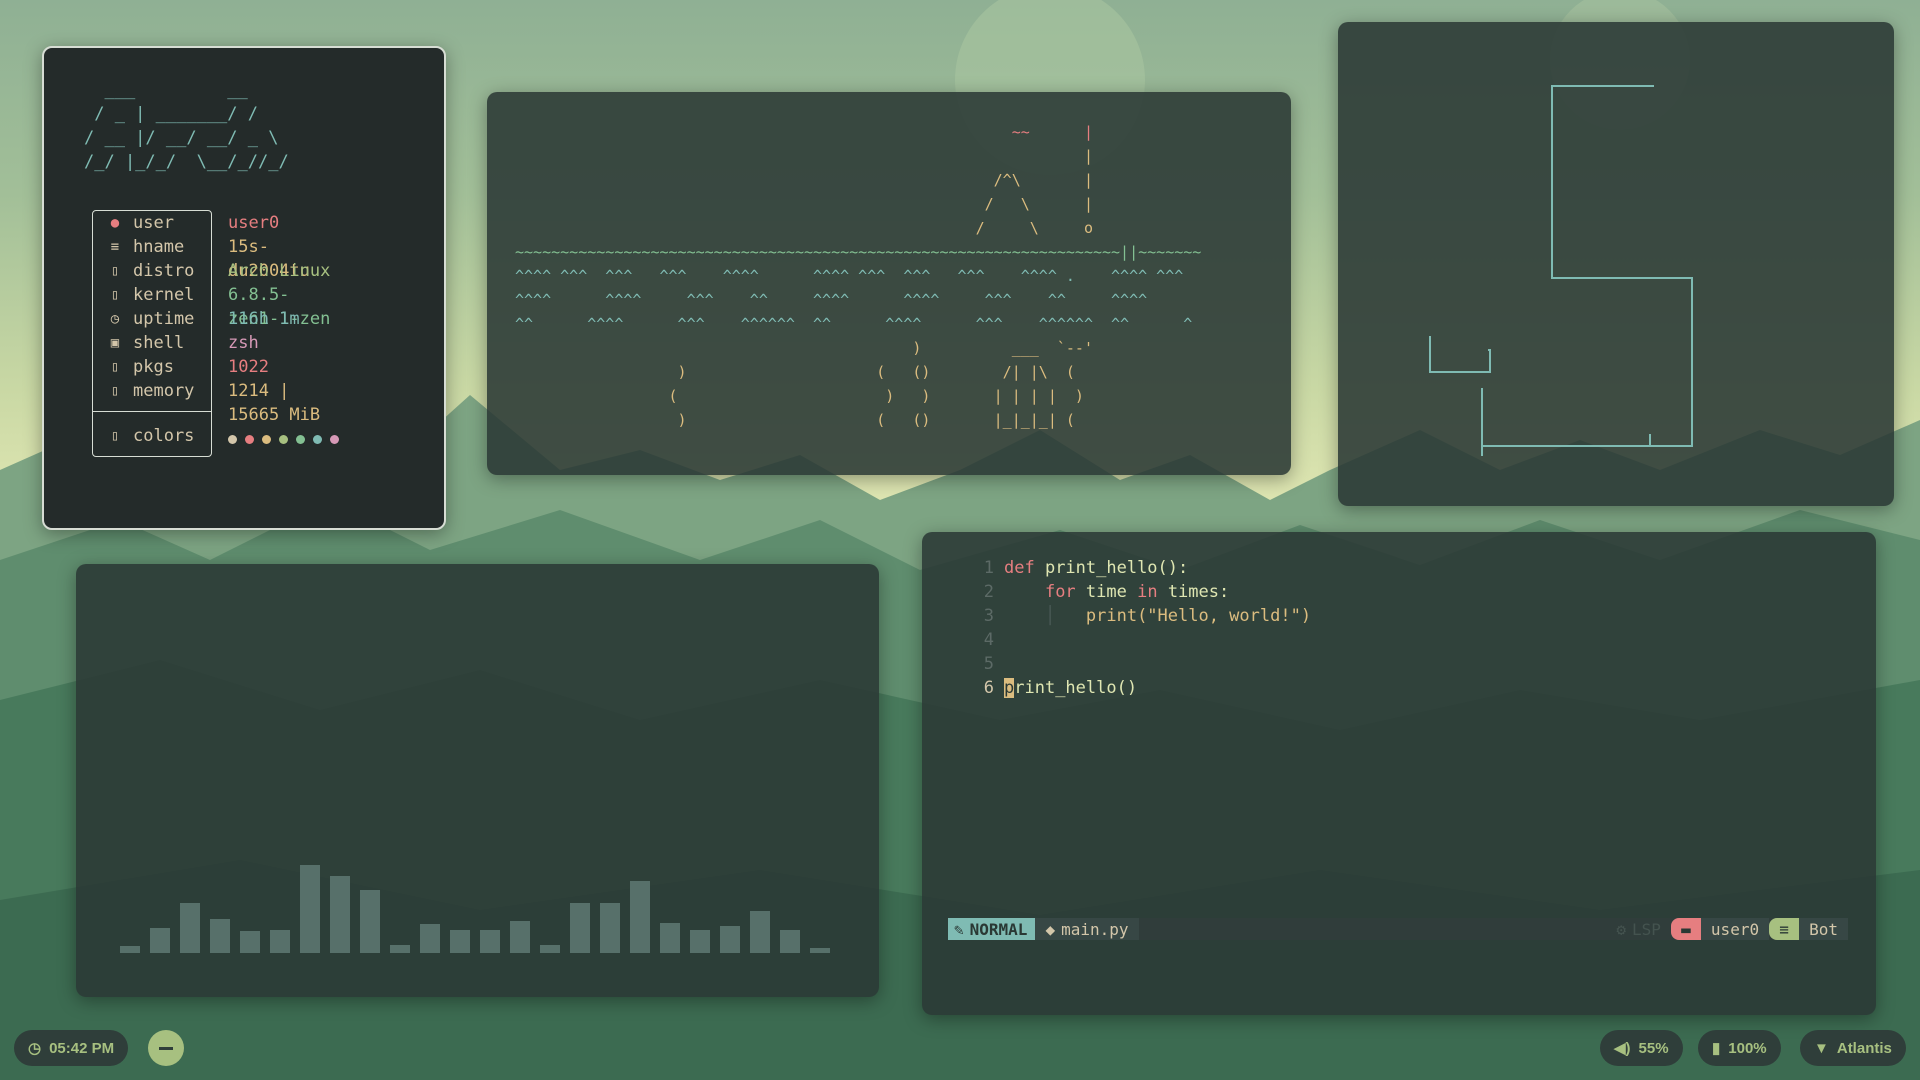 This screenshot has width=1920, height=1080. What do you see at coordinates (152, 223) in the screenshot?
I see `info-key-user: ● user` at bounding box center [152, 223].